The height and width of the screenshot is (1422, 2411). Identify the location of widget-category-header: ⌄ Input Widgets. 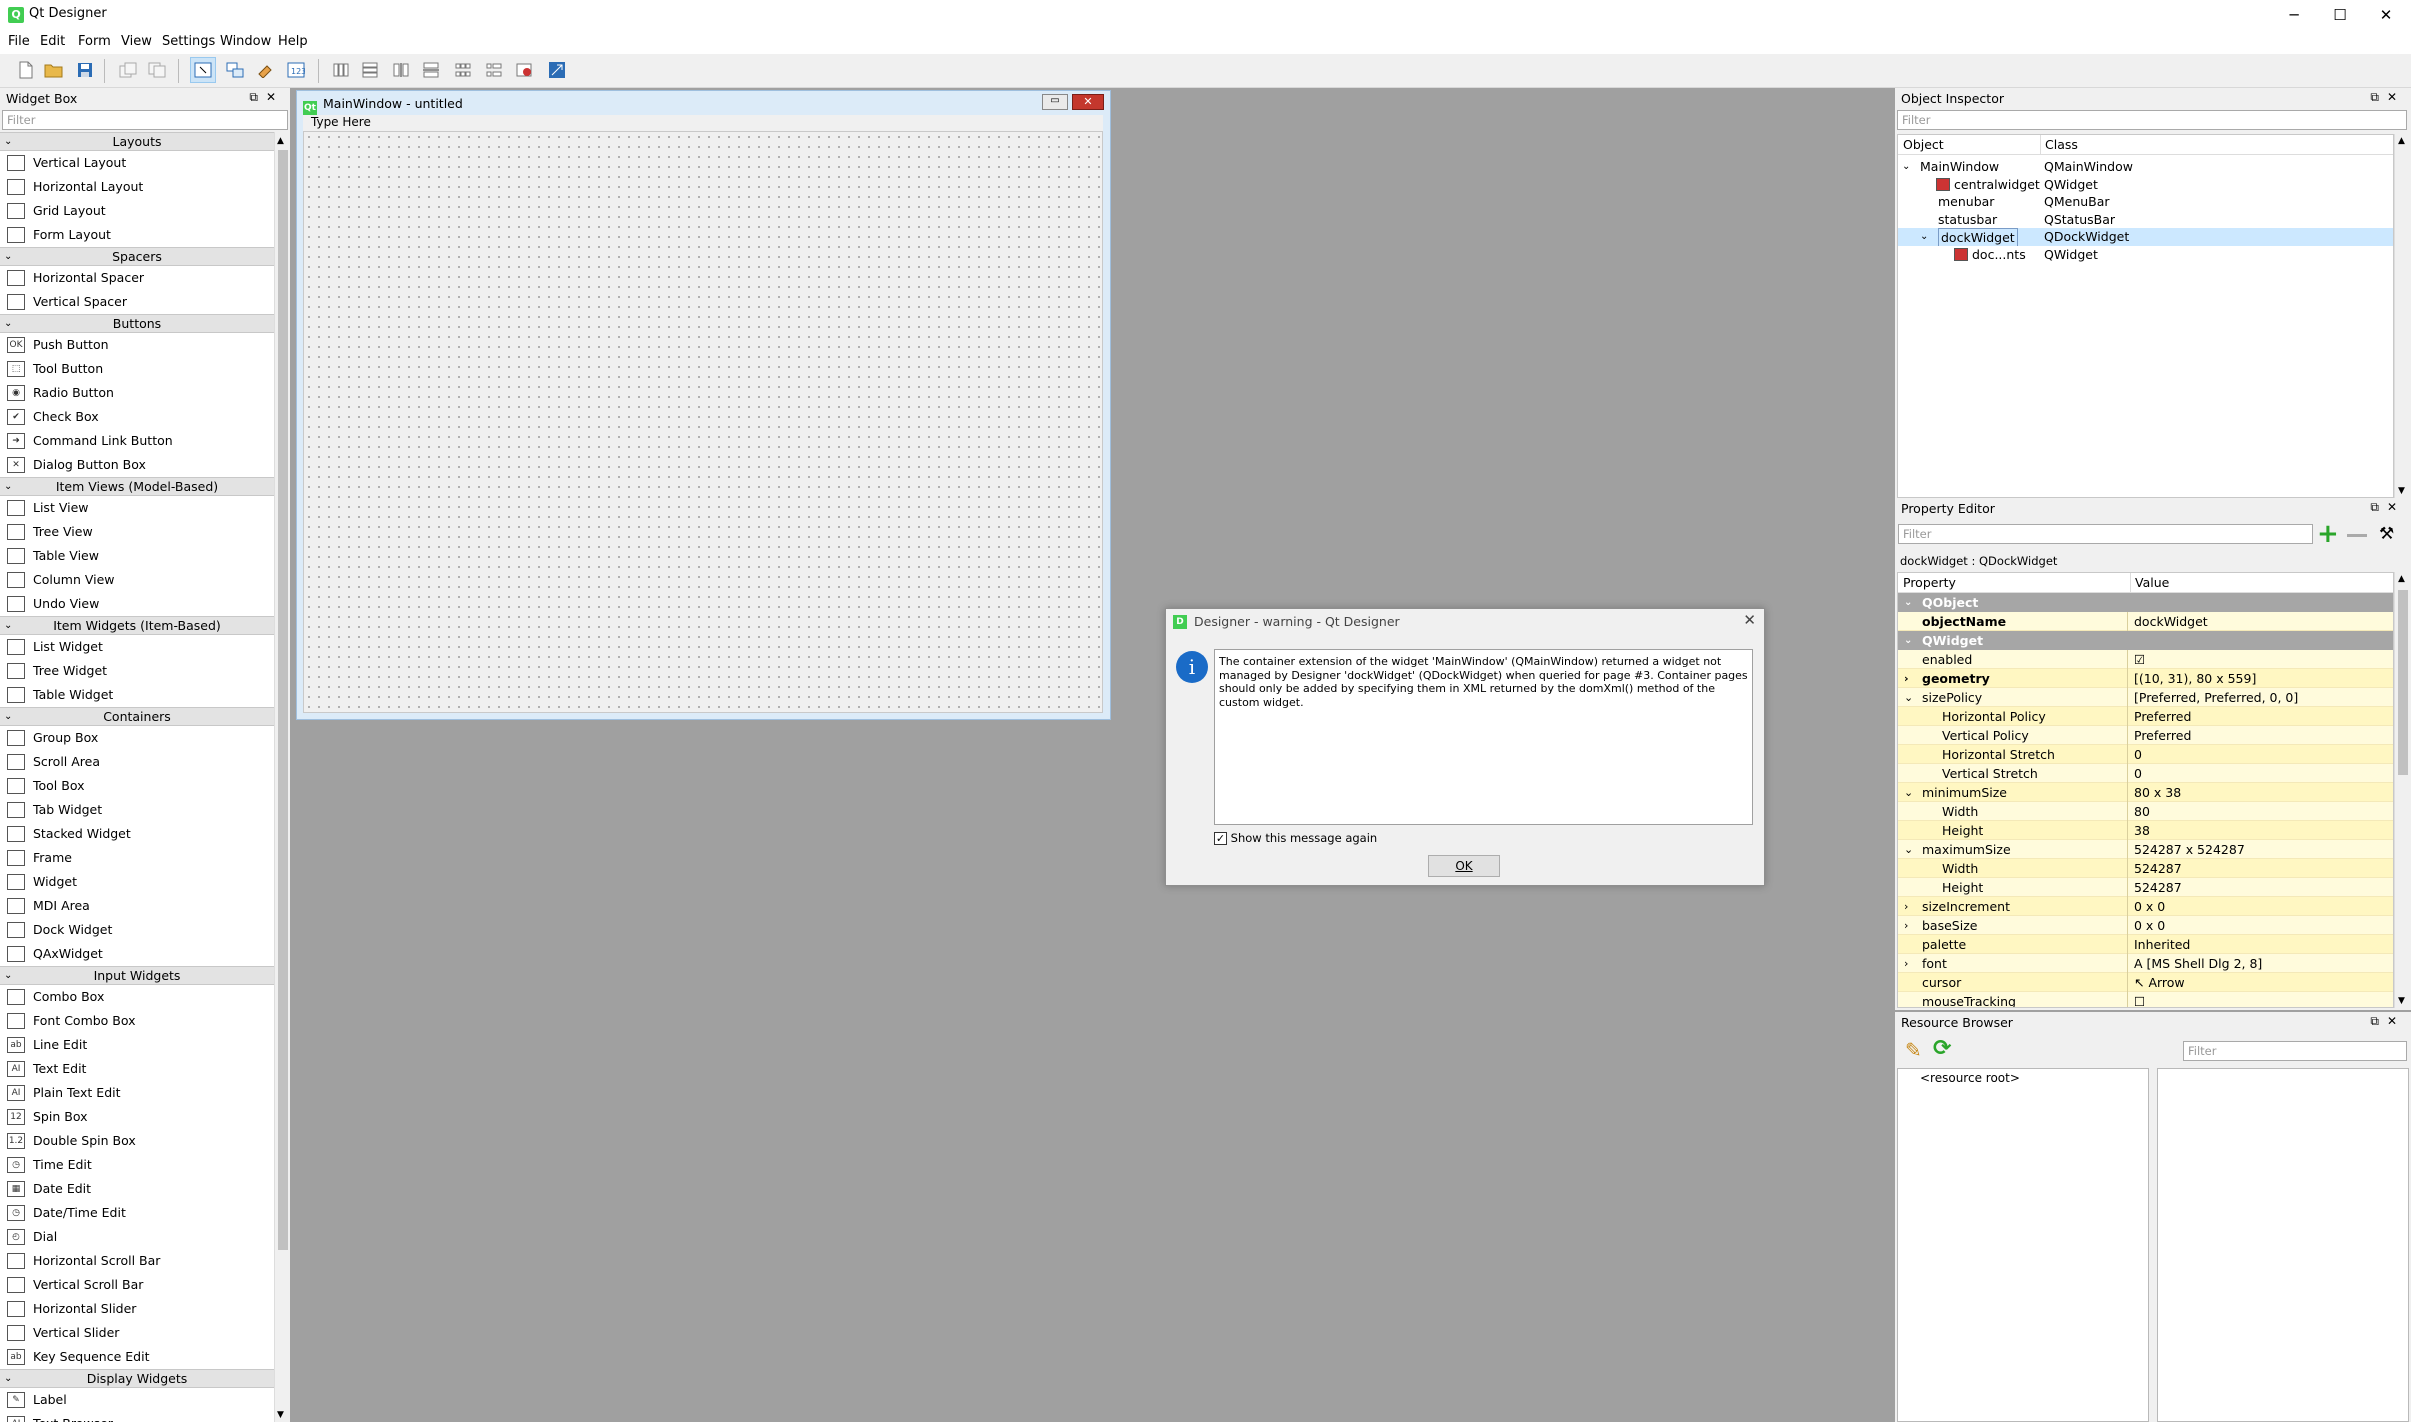
(137, 975).